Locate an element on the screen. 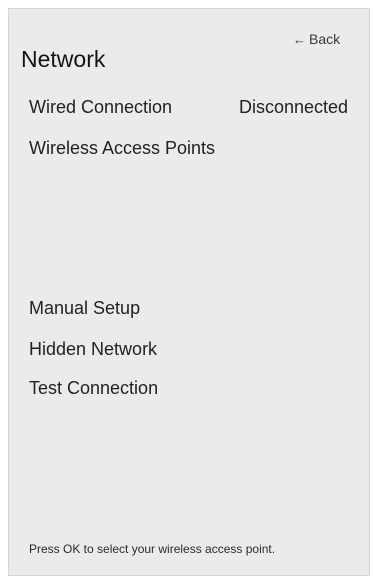  menu-item-test-connection: Test Connection is located at coordinates (93, 388).